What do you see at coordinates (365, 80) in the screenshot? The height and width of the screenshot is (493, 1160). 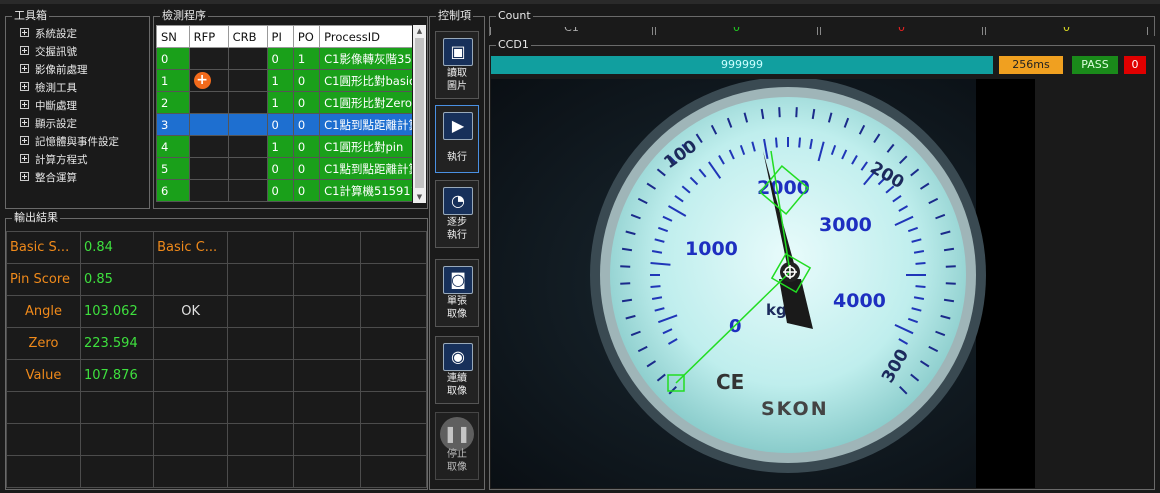 I see `table-cell: C1圓形比對basic` at bounding box center [365, 80].